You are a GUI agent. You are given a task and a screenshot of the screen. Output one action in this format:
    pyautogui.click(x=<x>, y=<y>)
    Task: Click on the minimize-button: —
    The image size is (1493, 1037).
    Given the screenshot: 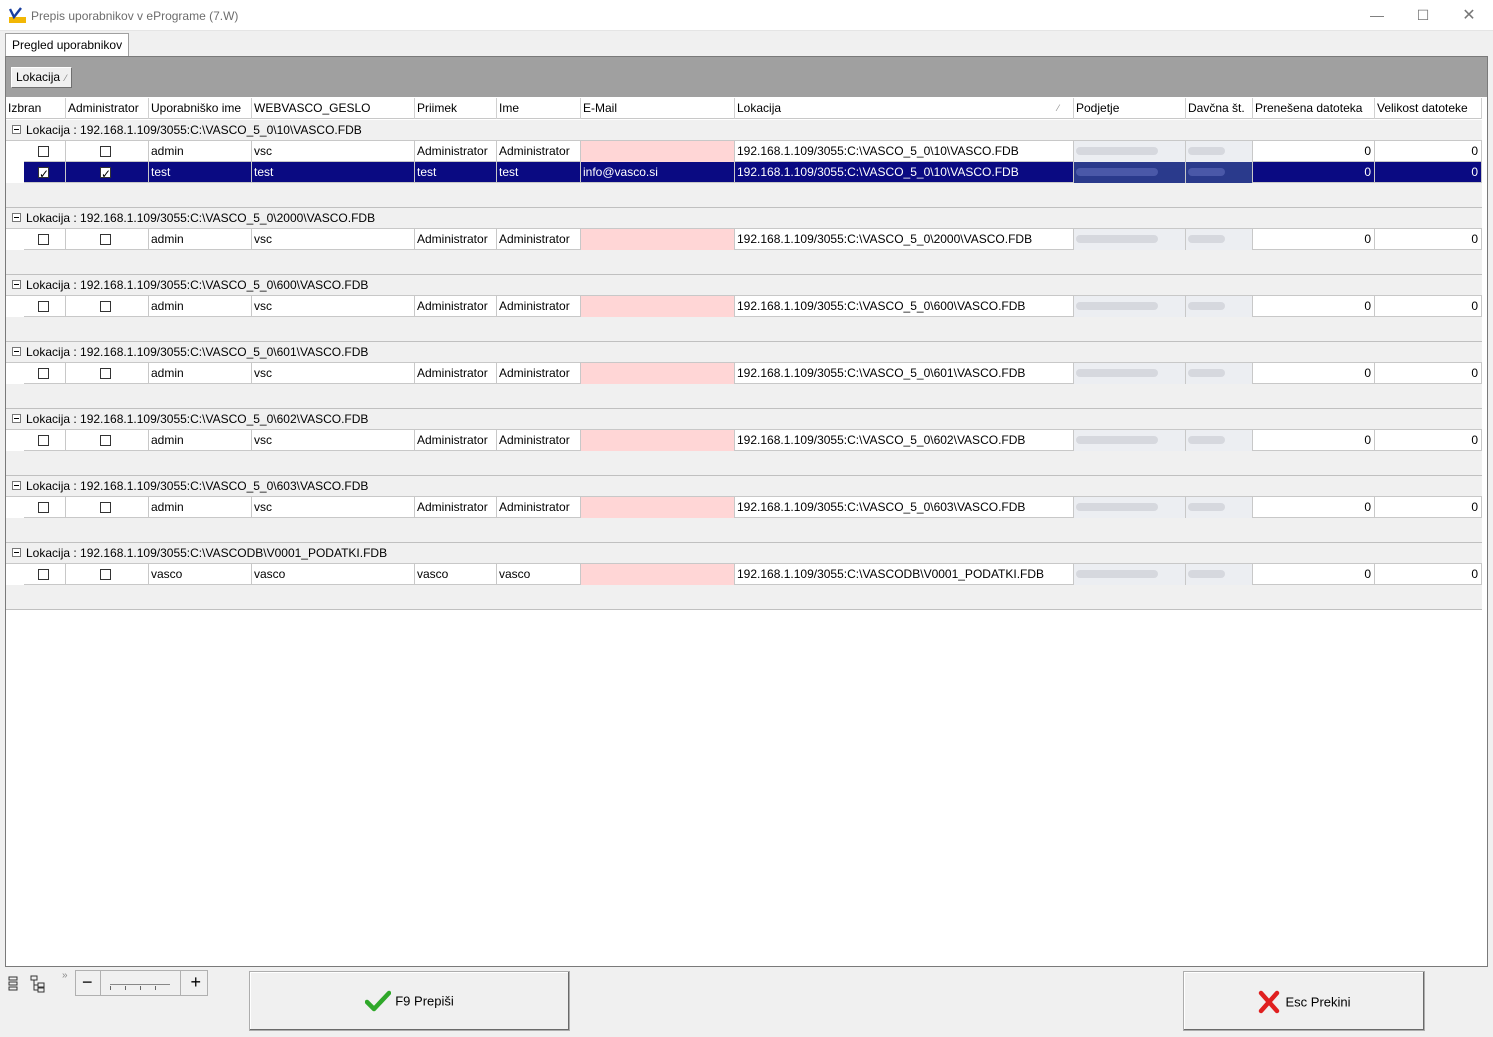 What is the action you would take?
    pyautogui.click(x=1377, y=15)
    